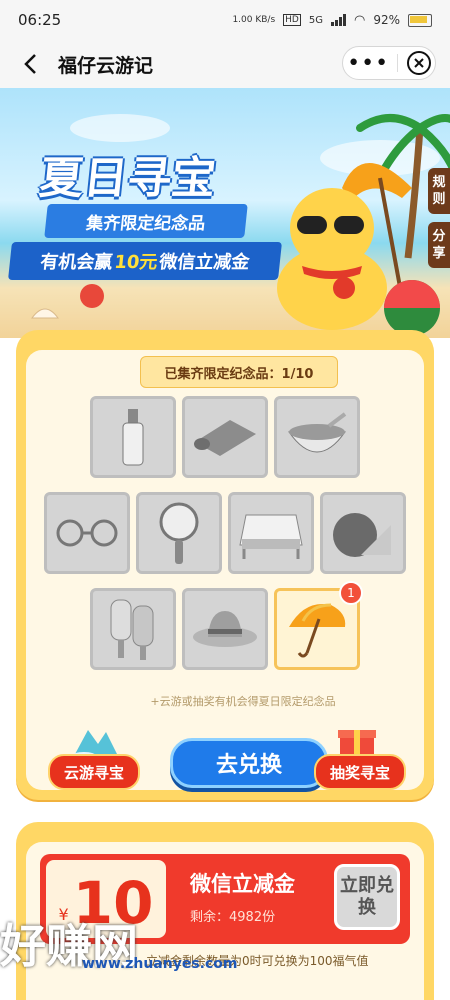  I want to click on bowl-icon, so click(317, 432).